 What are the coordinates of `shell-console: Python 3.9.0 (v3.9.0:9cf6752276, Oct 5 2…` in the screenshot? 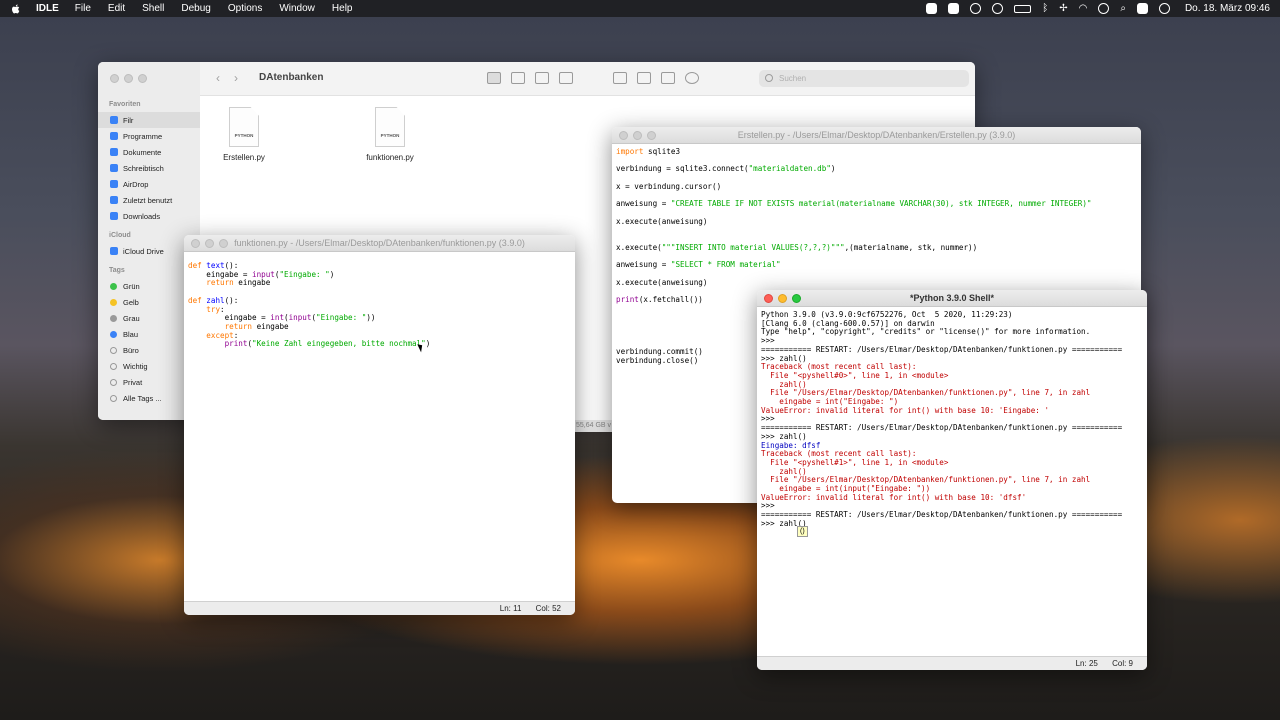 It's located at (952, 420).